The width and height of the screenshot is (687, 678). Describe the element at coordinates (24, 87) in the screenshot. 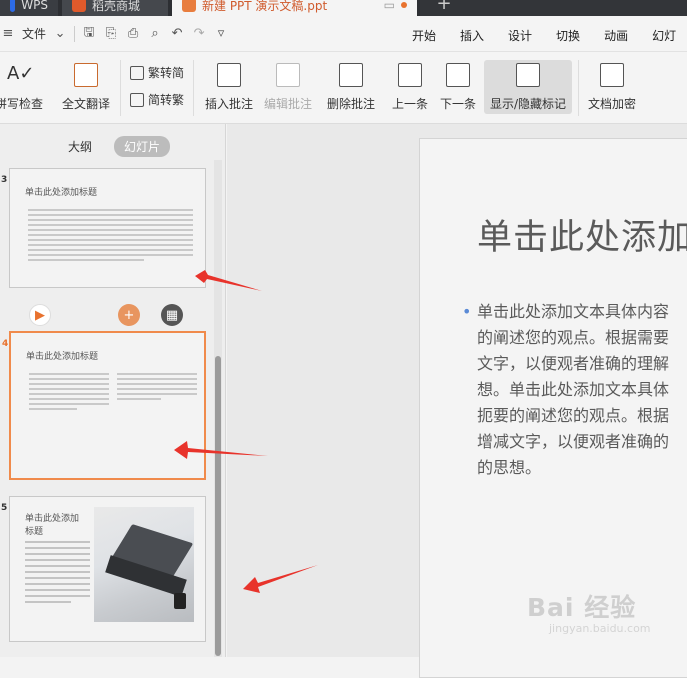

I see `spell-check-button: A✓ 拼写检查` at that location.